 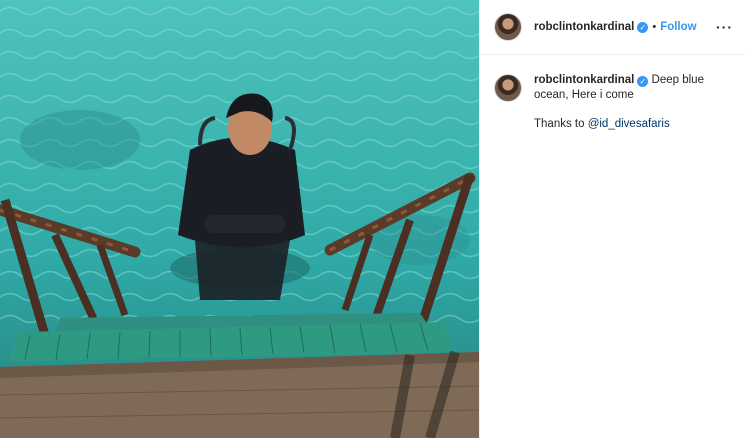 What do you see at coordinates (629, 124) in the screenshot?
I see `mention-link: @id_divesafaris` at bounding box center [629, 124].